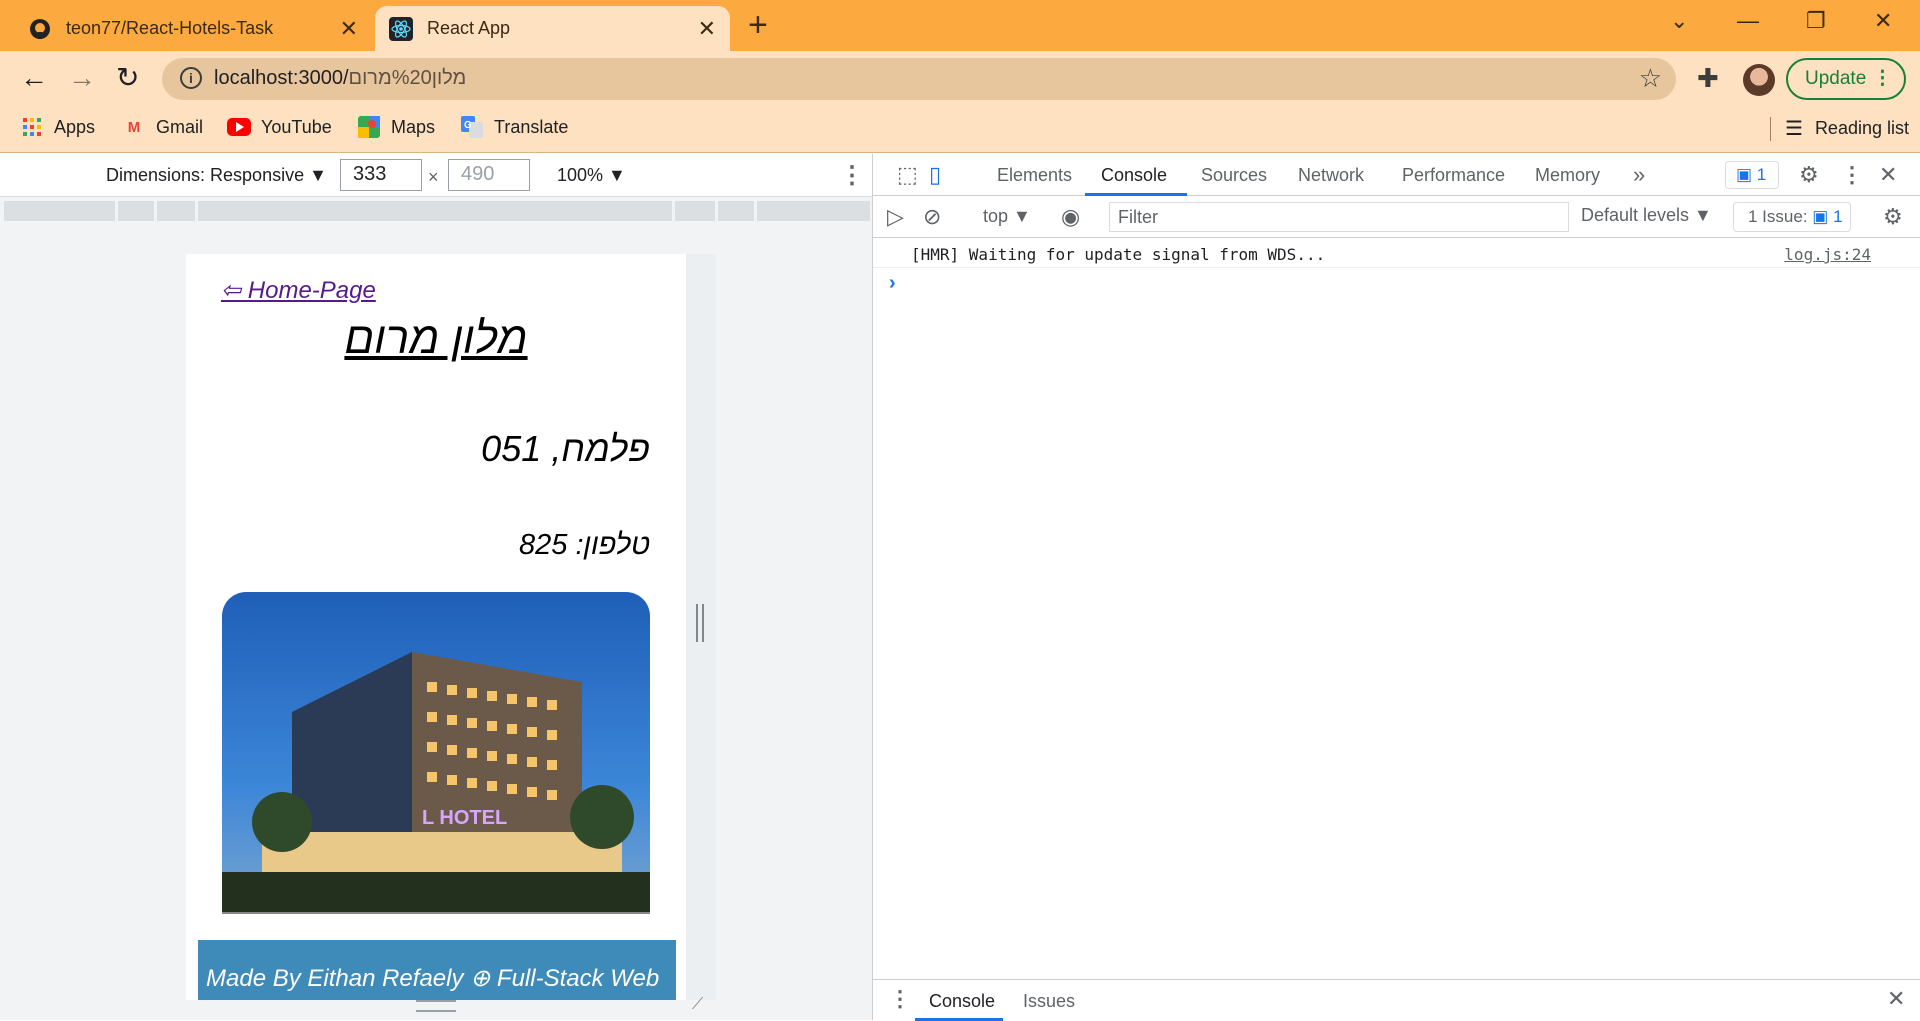 This screenshot has width=1920, height=1021. I want to click on bookmark-translate: G Translate, so click(514, 127).